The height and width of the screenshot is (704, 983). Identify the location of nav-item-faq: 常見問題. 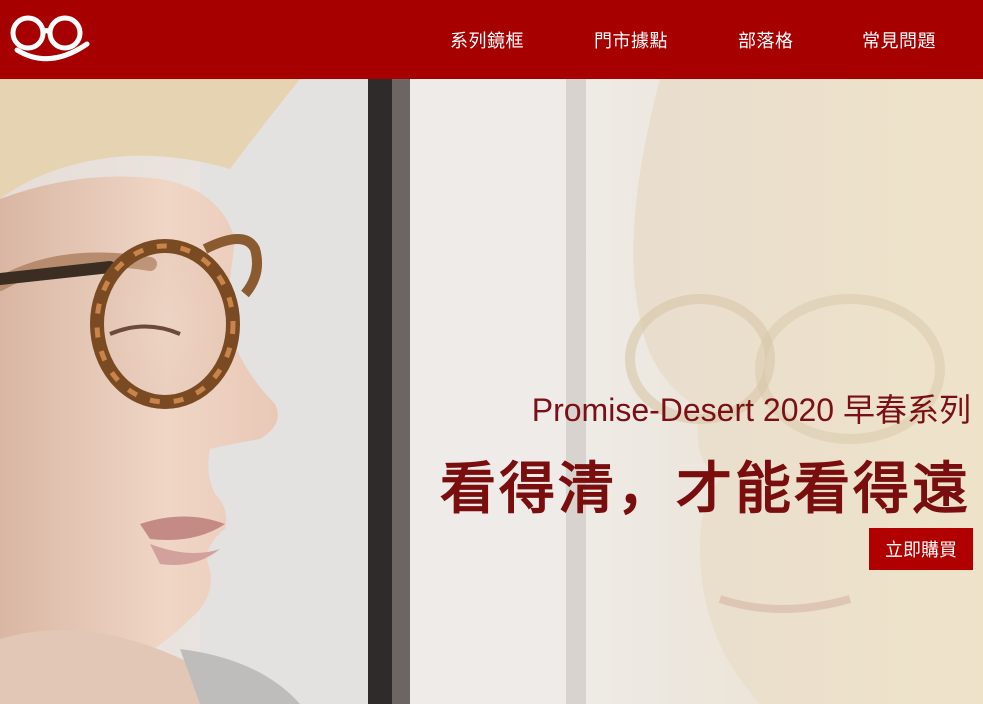
(899, 40).